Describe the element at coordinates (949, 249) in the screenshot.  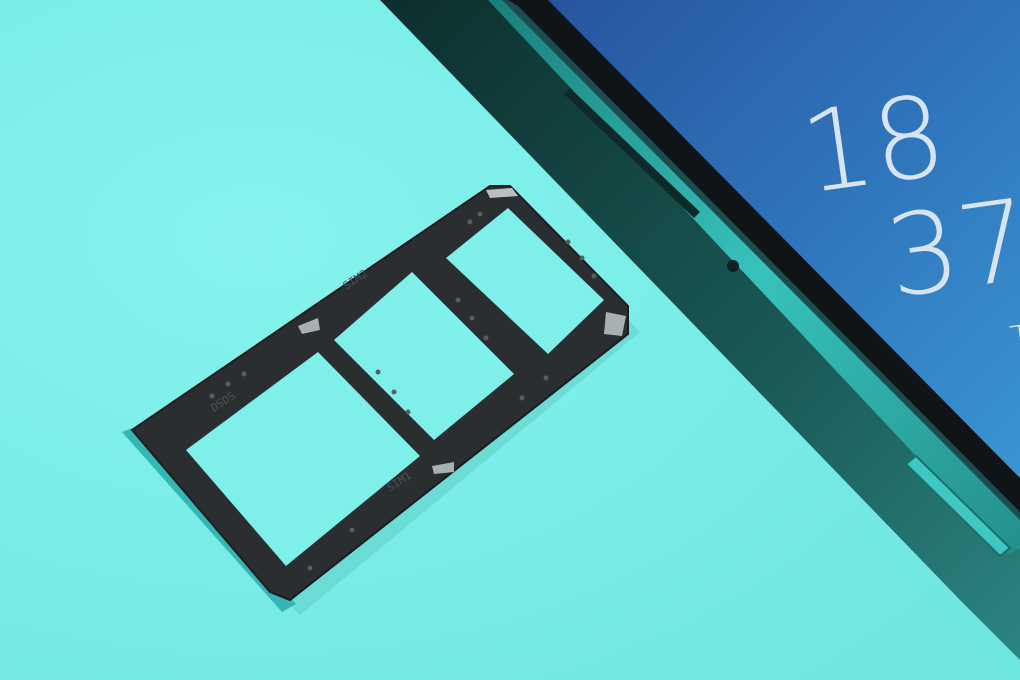
I see `clock-minute: 37` at that location.